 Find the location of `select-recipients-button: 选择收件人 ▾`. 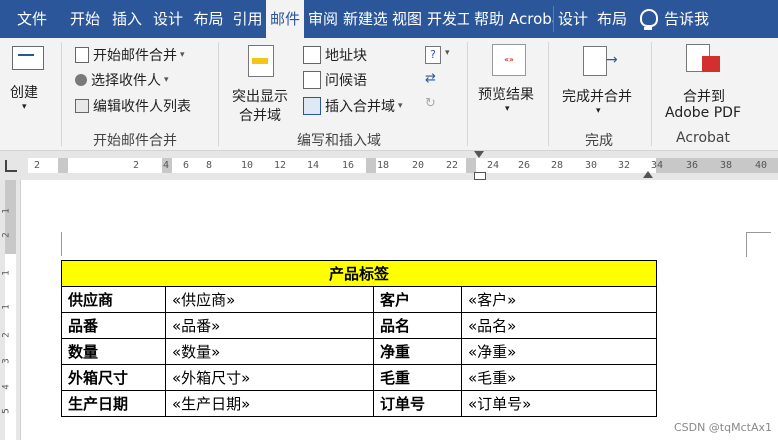

select-recipients-button: 选择收件人 ▾ is located at coordinates (122, 80).